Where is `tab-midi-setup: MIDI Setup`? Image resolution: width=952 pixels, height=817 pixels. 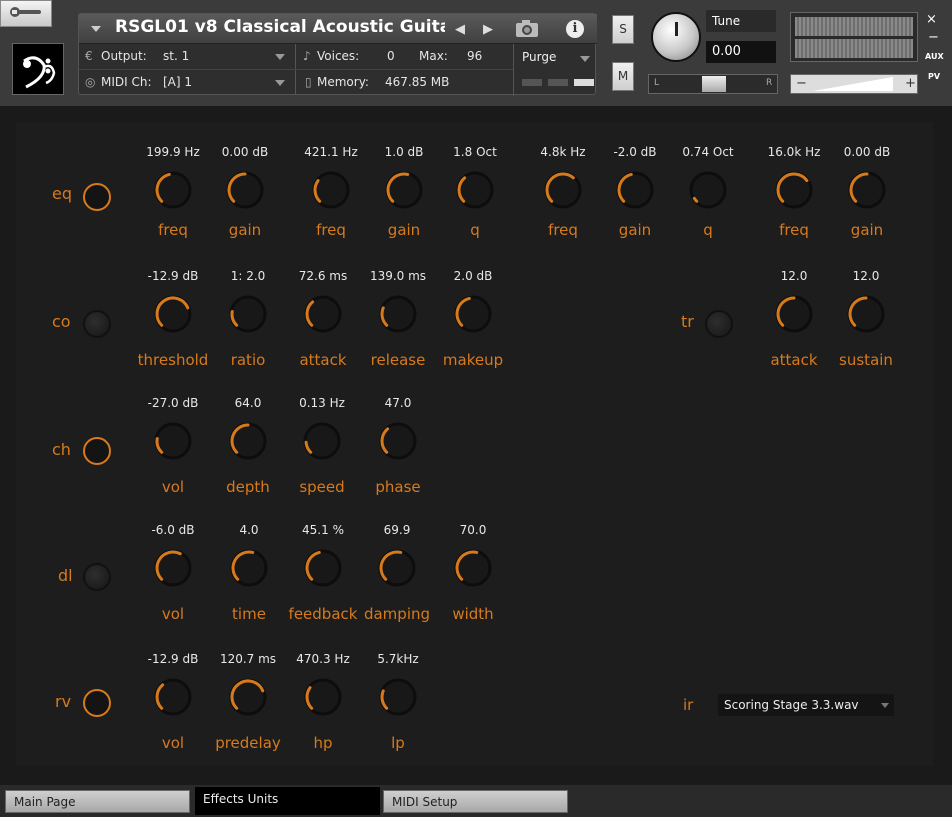 tab-midi-setup: MIDI Setup is located at coordinates (475, 801).